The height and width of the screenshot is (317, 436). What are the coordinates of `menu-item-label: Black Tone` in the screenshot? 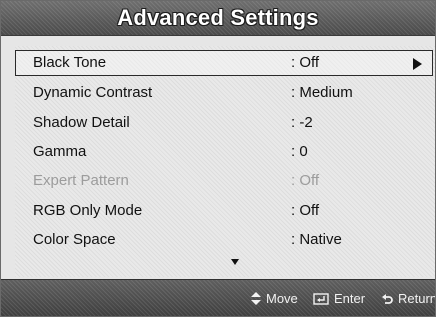 It's located at (70, 62).